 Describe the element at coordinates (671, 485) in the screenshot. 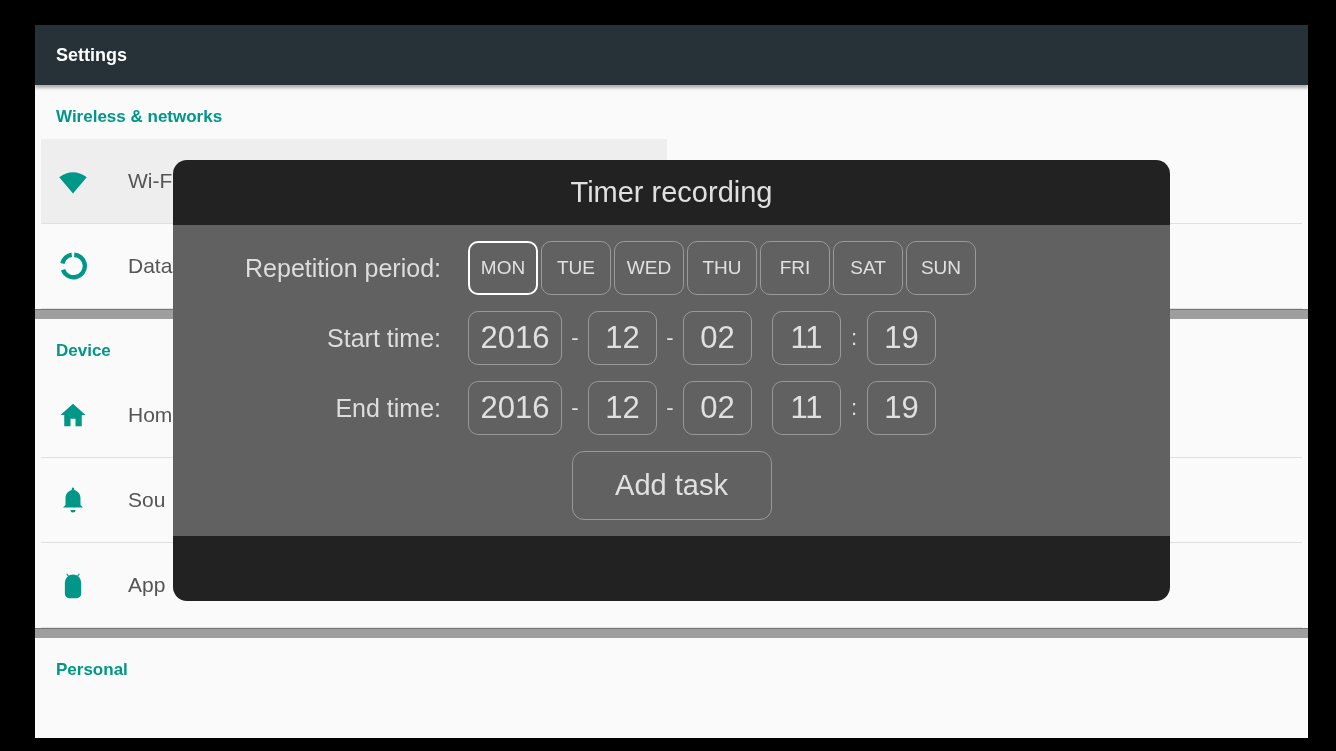

I see `add-task-button: Add task` at that location.